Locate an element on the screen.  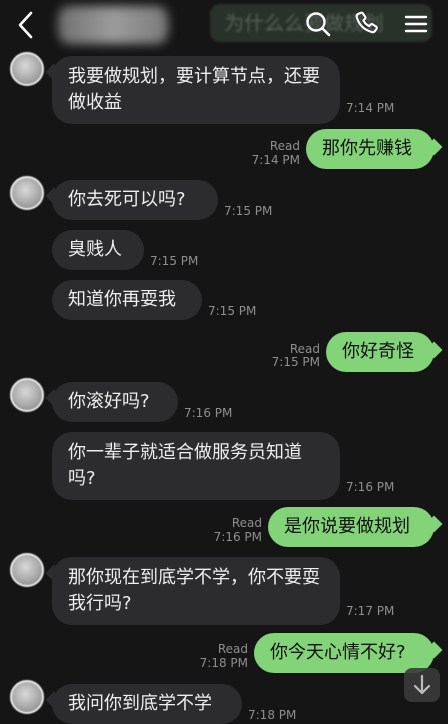
message-bubble-incoming: 你一辈子就适合做服务员知道吗? is located at coordinates (196, 466).